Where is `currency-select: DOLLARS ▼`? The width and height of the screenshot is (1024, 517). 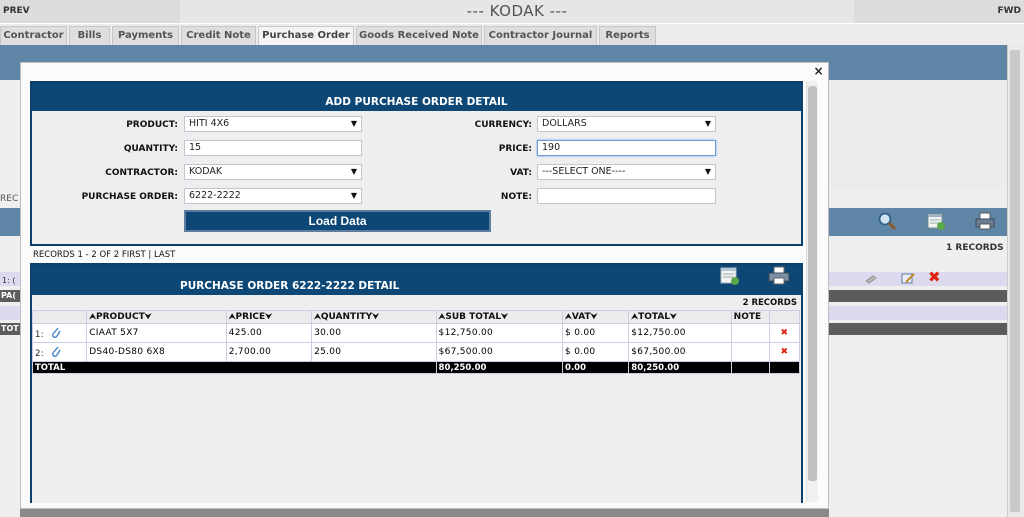
currency-select: DOLLARS ▼ is located at coordinates (626, 124).